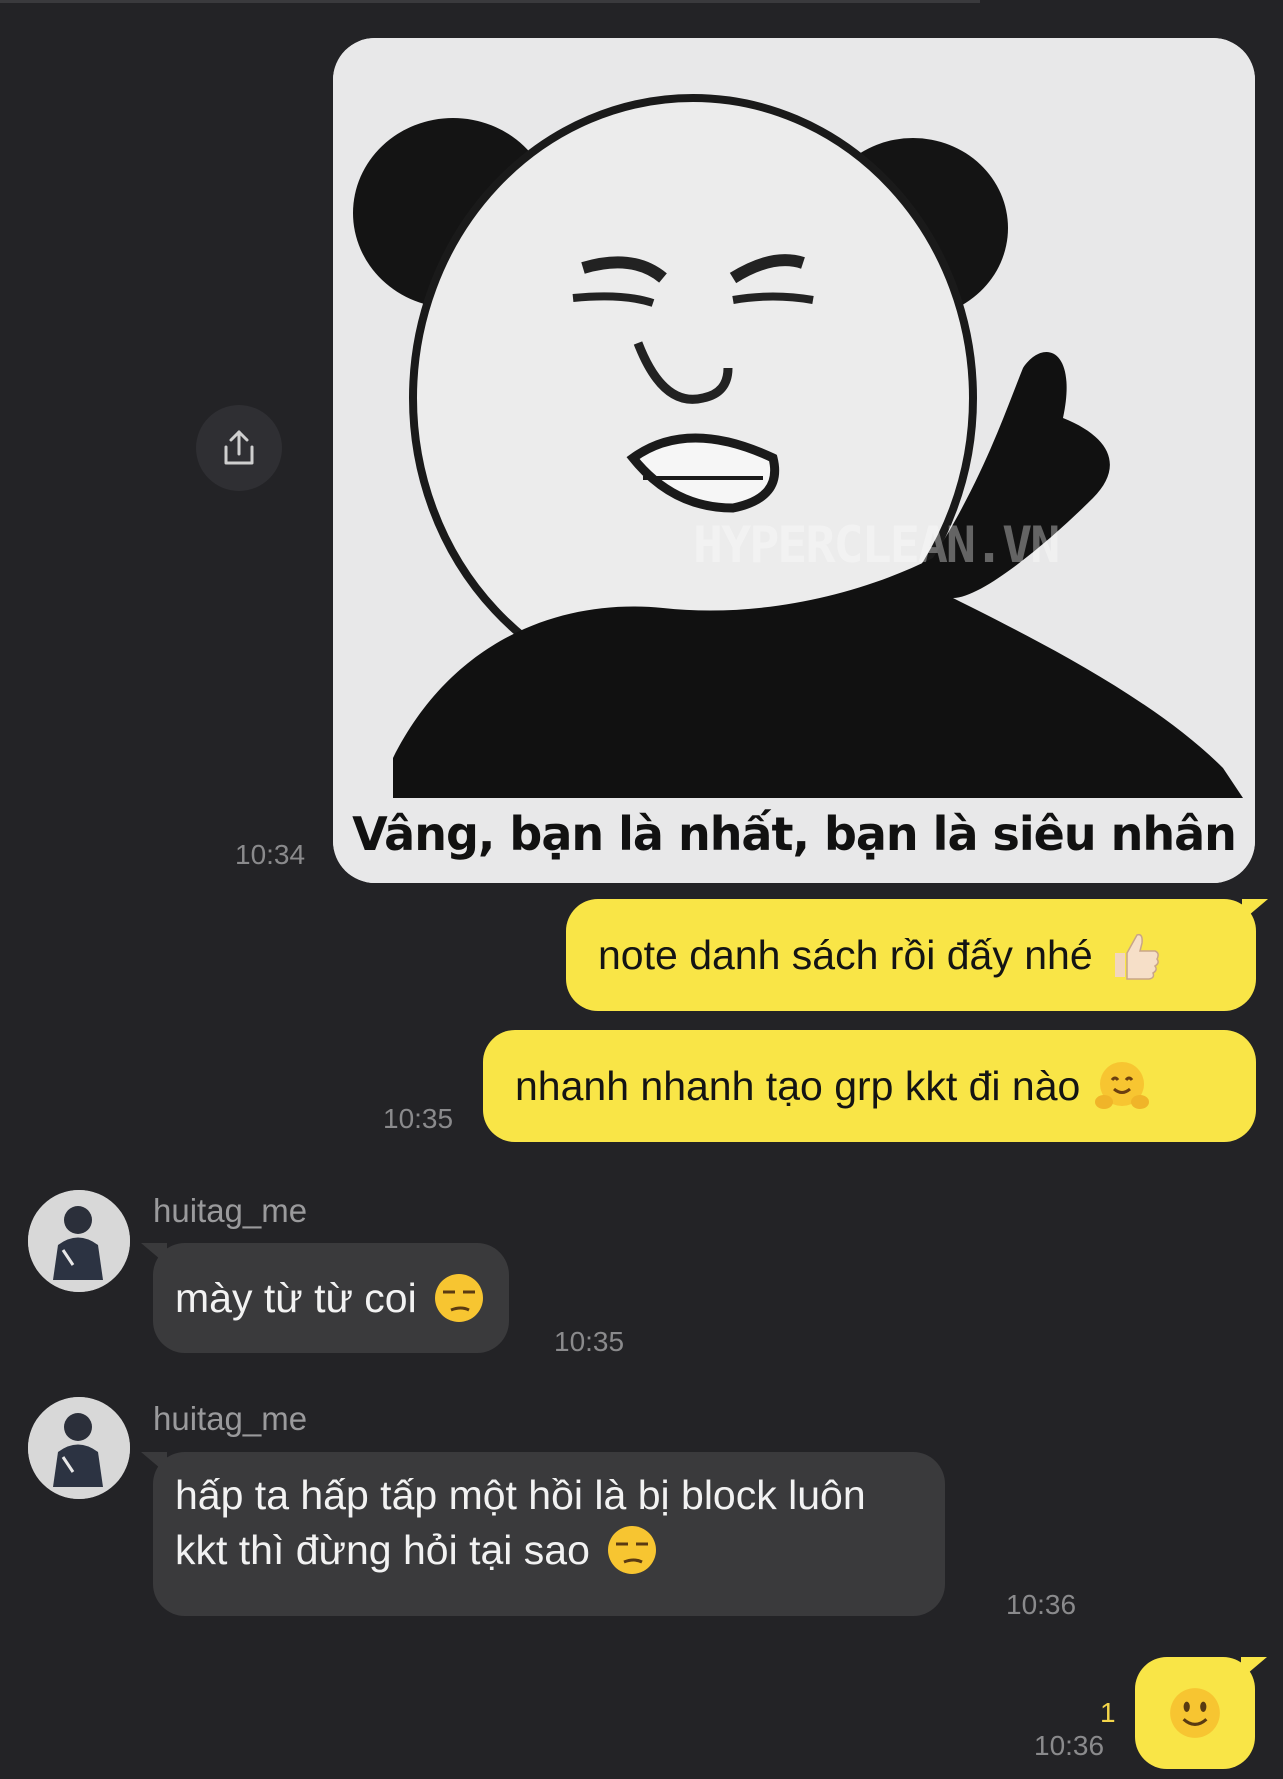 The height and width of the screenshot is (1779, 1283). What do you see at coordinates (296, 1297) in the screenshot?
I see `message-text: mày từ từ coi` at bounding box center [296, 1297].